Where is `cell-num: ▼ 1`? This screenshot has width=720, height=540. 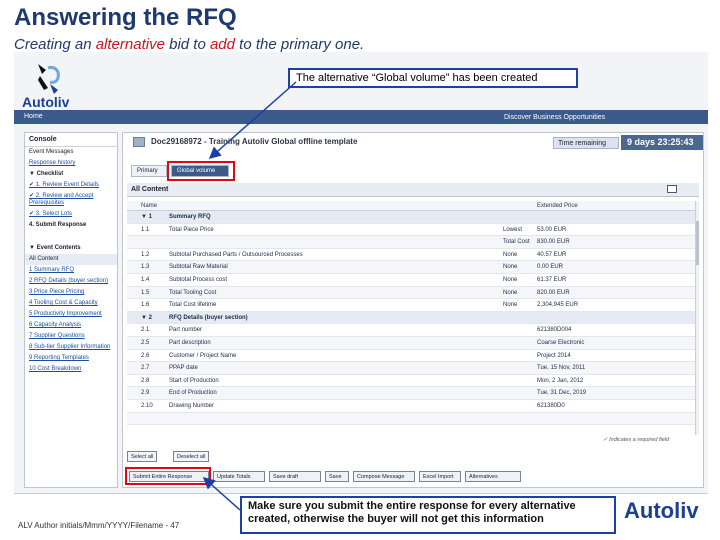 cell-num: ▼ 1 is located at coordinates (146, 217).